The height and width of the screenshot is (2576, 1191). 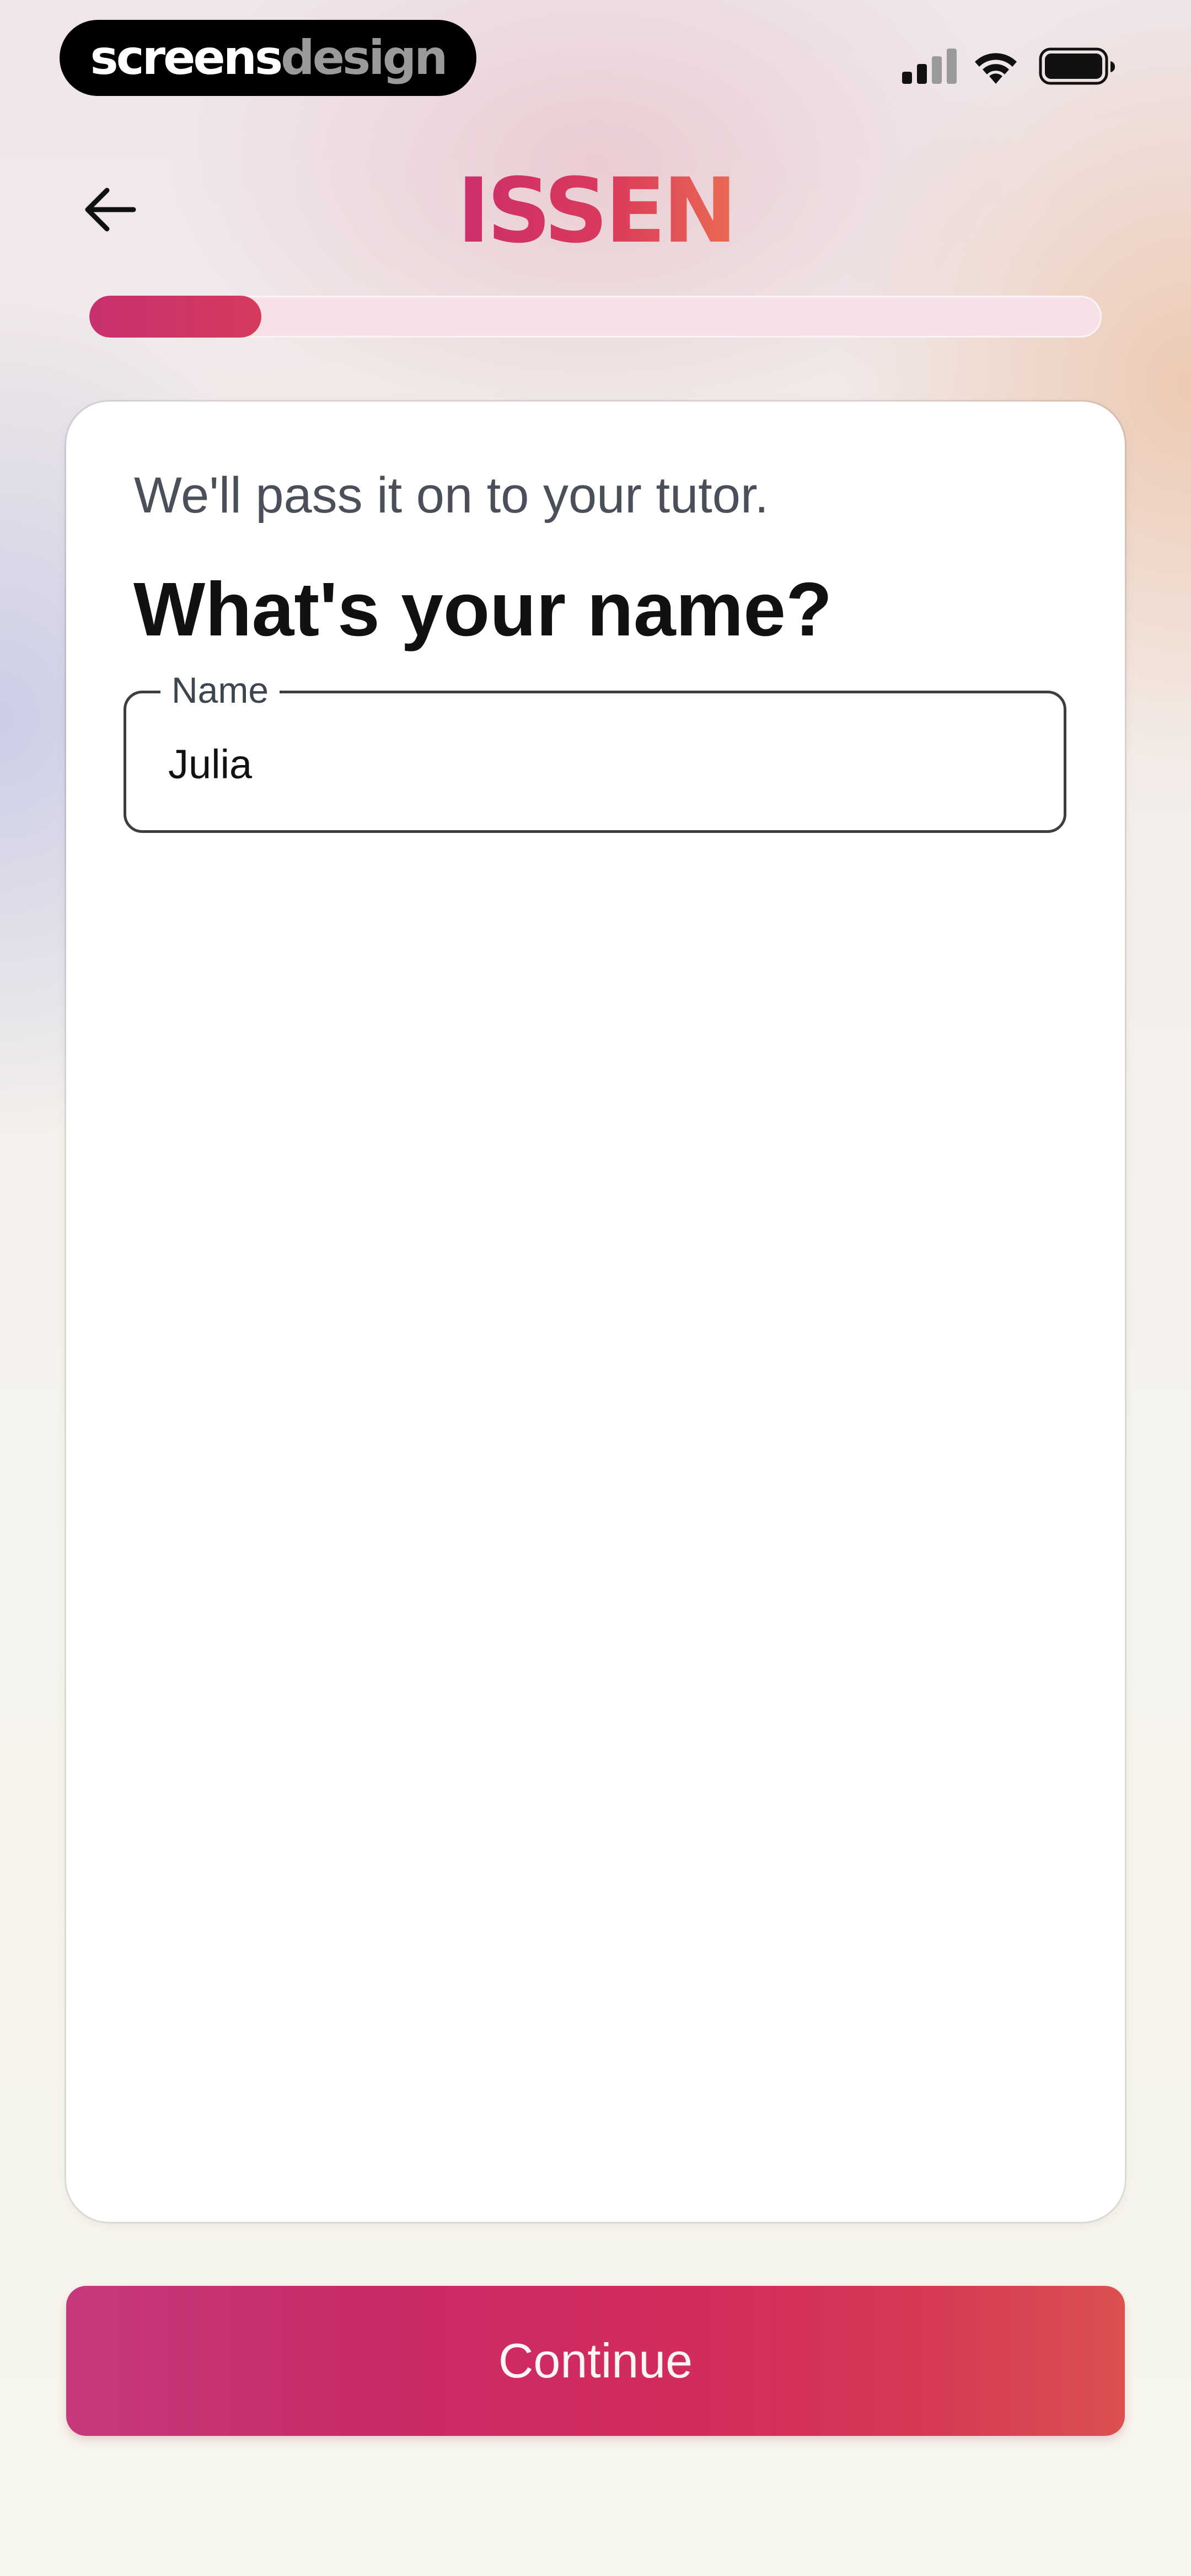 I want to click on continue-button: Continue, so click(x=595, y=2361).